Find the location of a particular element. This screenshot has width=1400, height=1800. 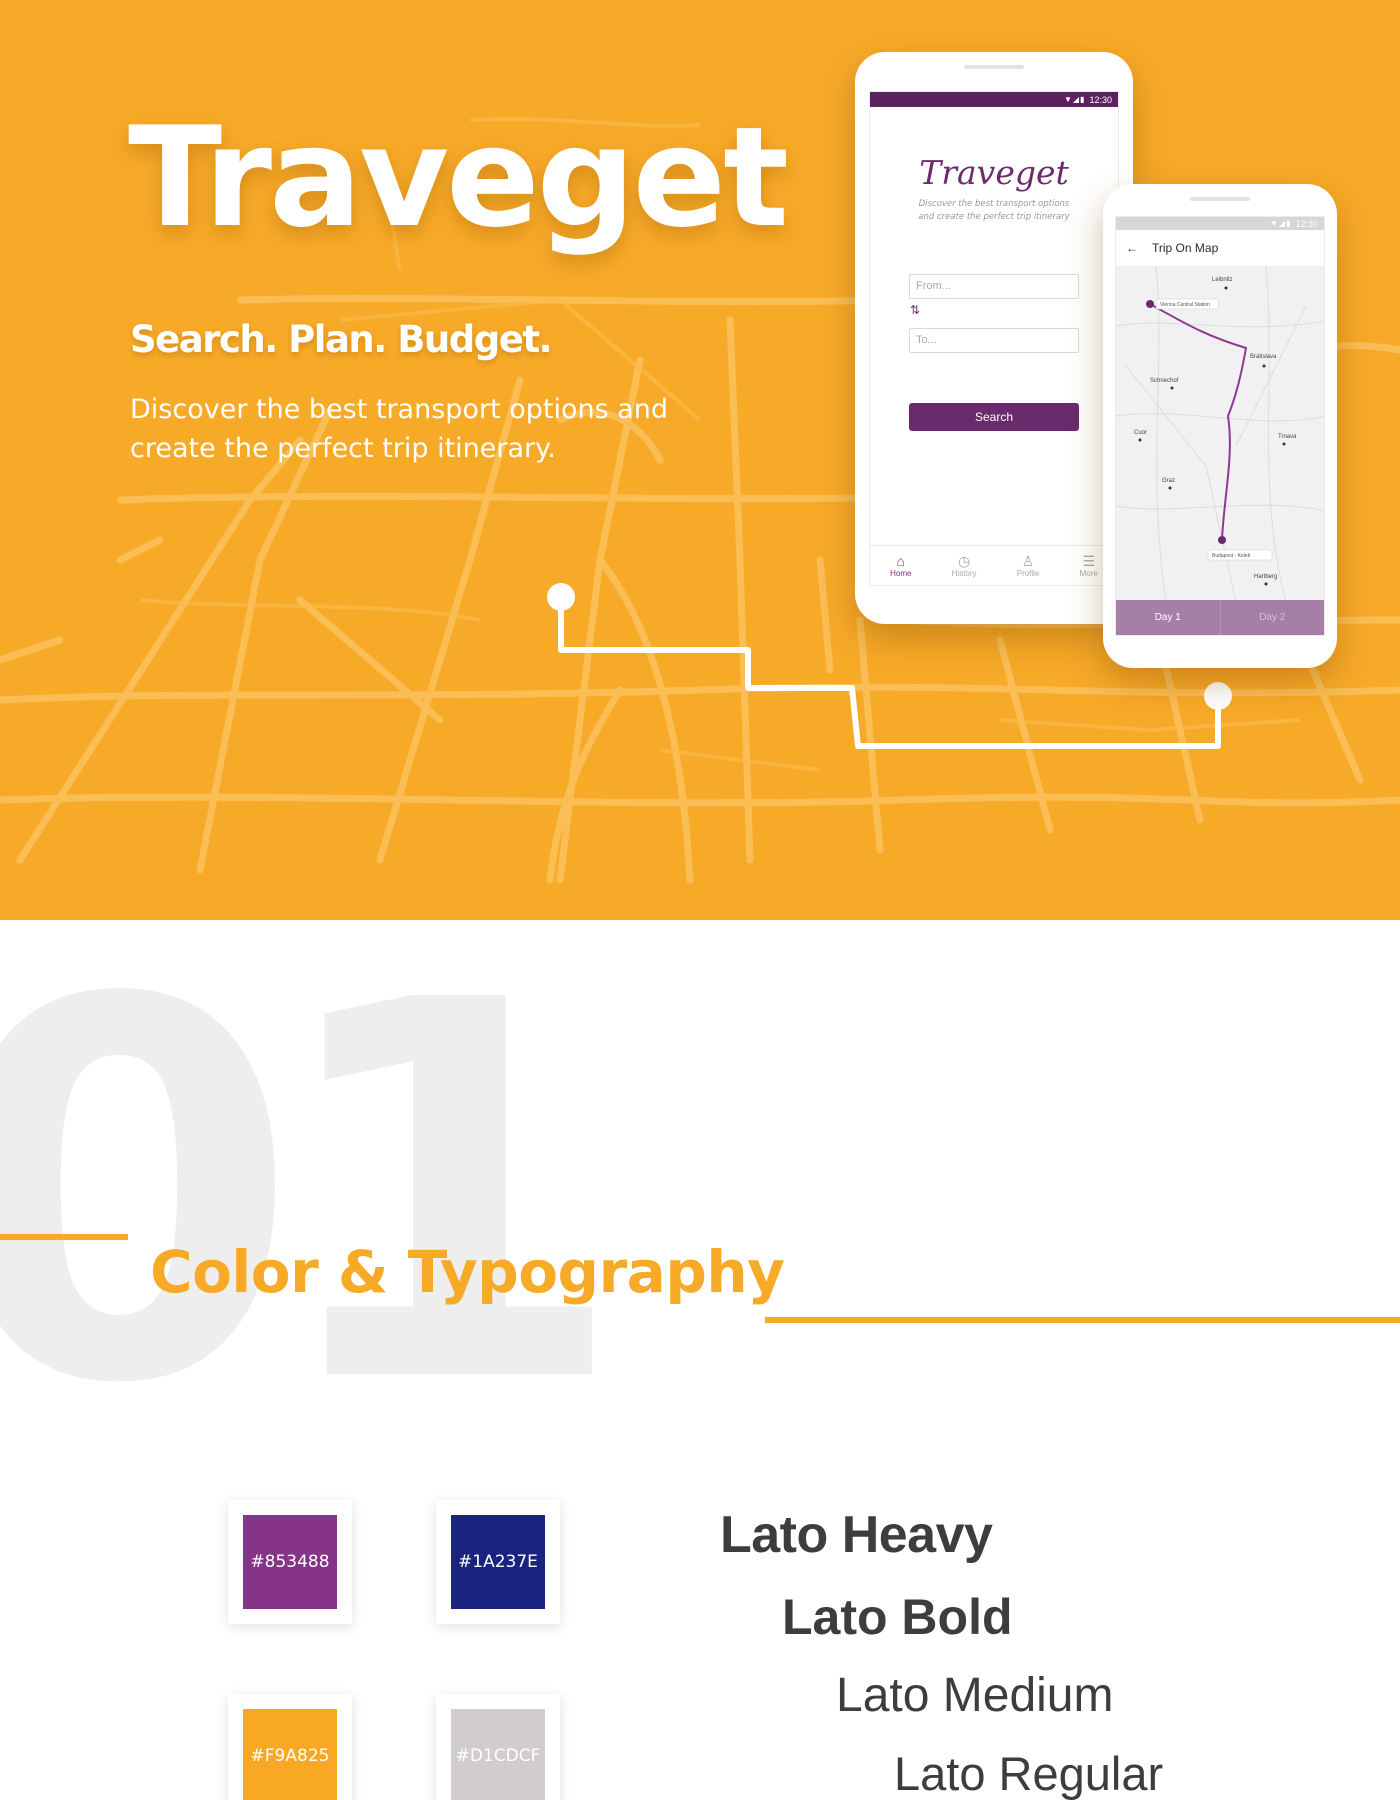

brand-title: Traveget is located at coordinates (458, 177).